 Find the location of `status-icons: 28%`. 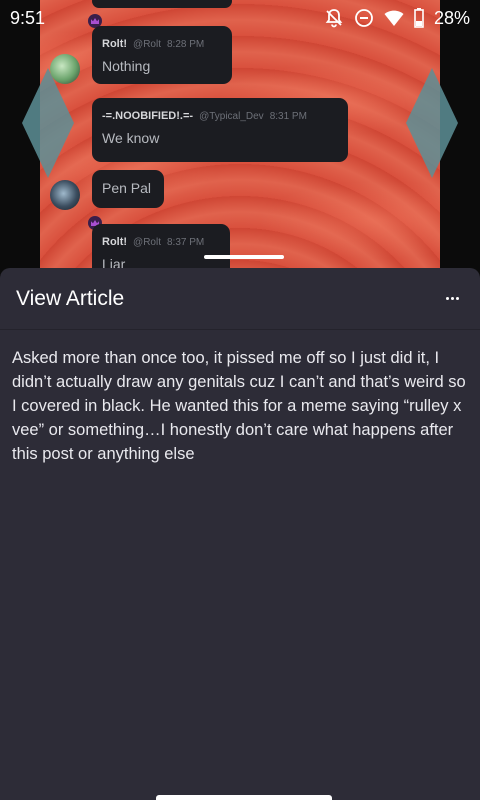

status-icons: 28% is located at coordinates (397, 18).